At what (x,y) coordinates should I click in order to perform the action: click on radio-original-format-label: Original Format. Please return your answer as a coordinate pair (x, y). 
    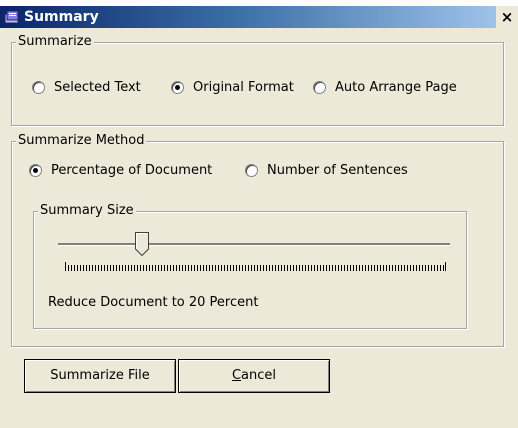
    Looking at the image, I should click on (243, 87).